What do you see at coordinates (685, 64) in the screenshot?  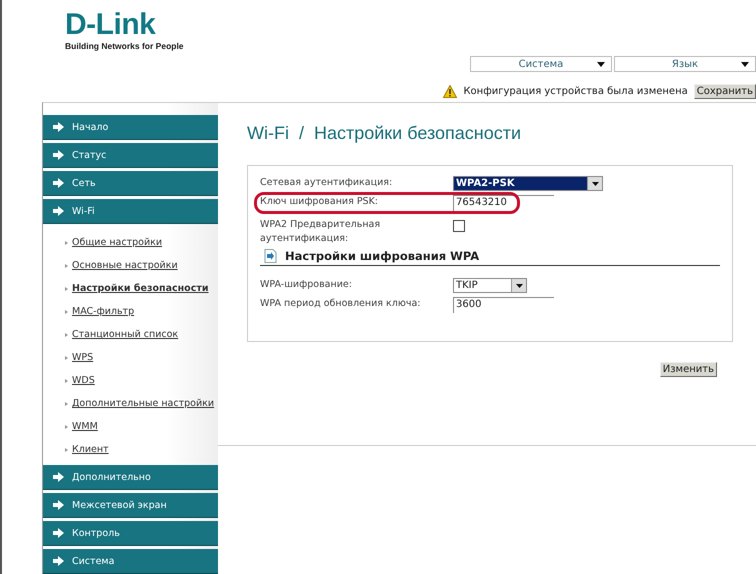 I see `menu-dropdown: Язык` at bounding box center [685, 64].